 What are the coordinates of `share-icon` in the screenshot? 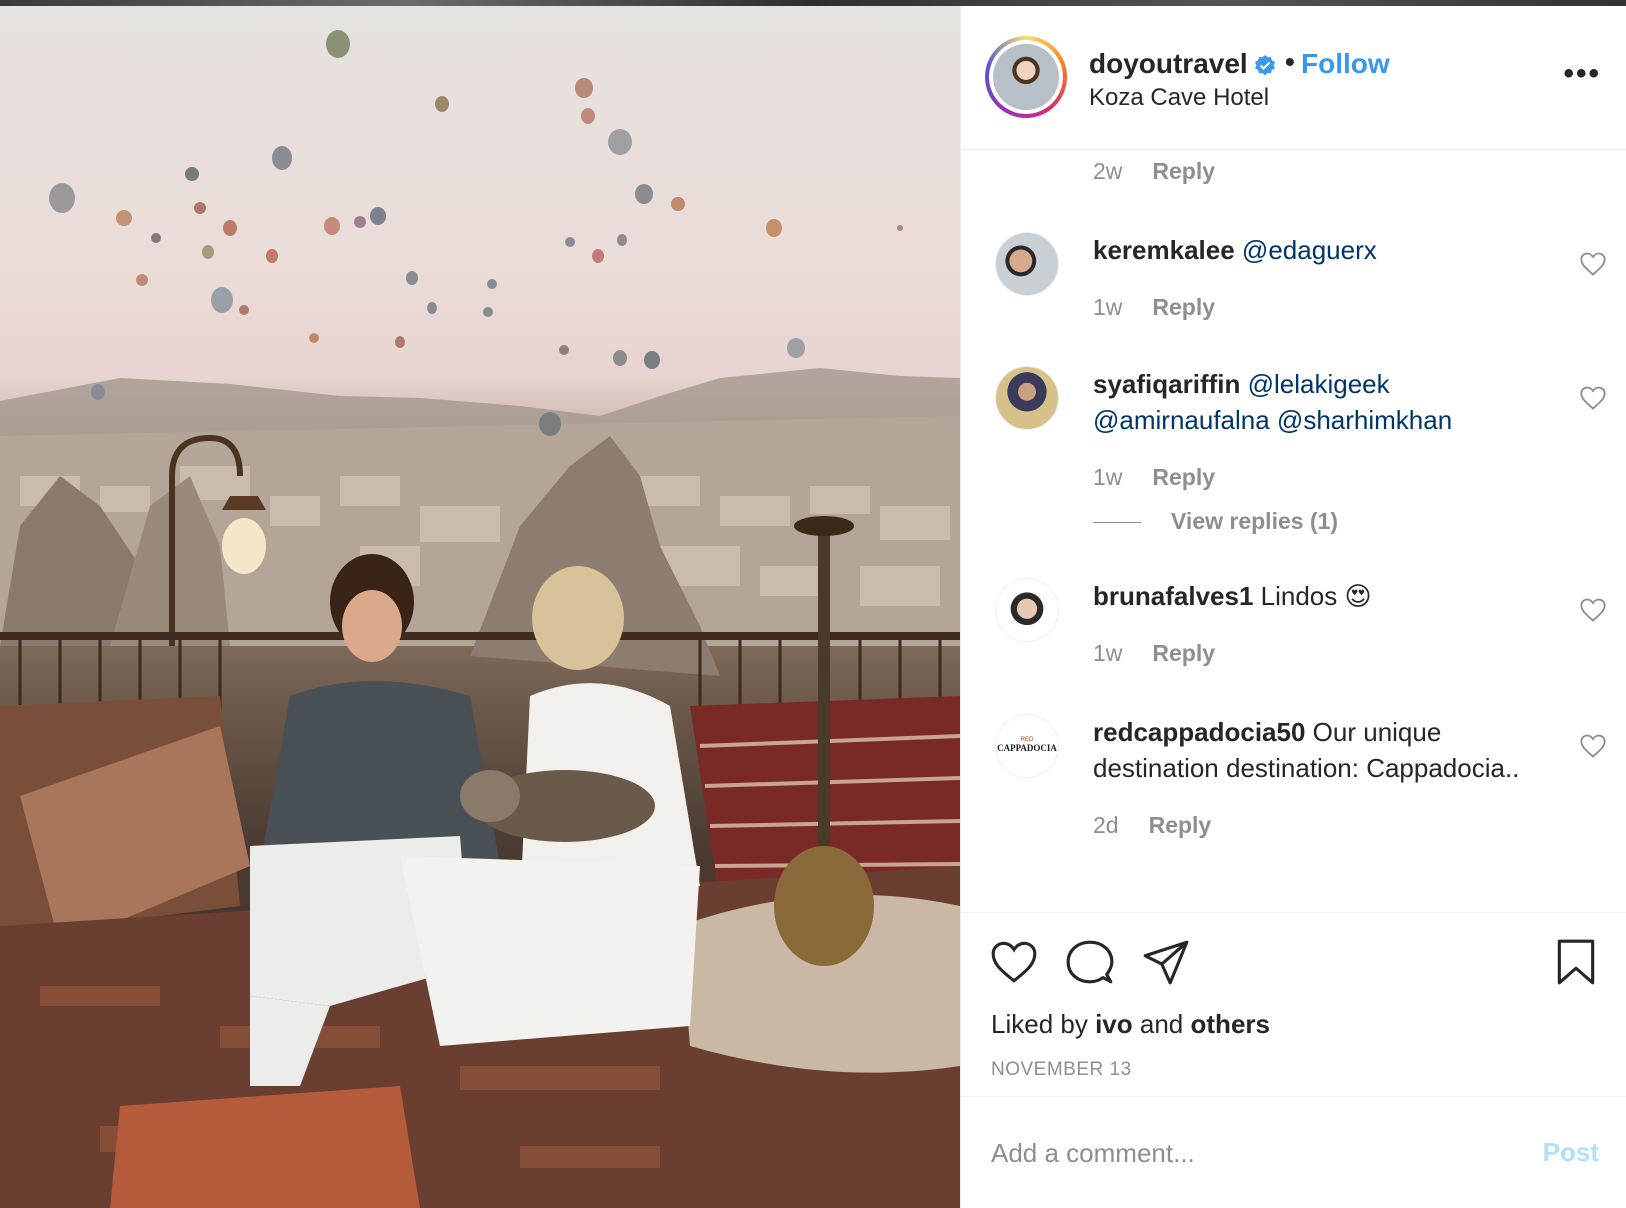 It's located at (1166, 962).